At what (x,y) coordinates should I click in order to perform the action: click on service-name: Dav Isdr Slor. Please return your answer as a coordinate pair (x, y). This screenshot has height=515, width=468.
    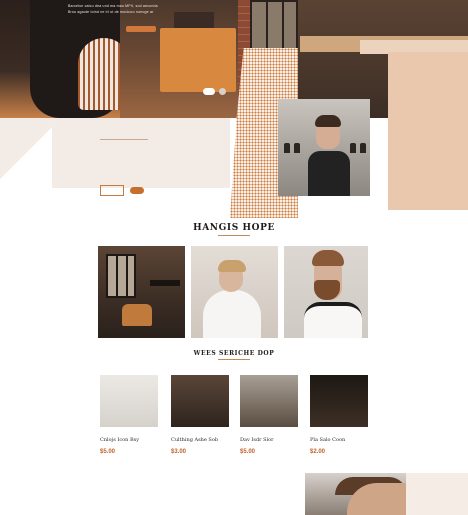
    Looking at the image, I should click on (257, 440).